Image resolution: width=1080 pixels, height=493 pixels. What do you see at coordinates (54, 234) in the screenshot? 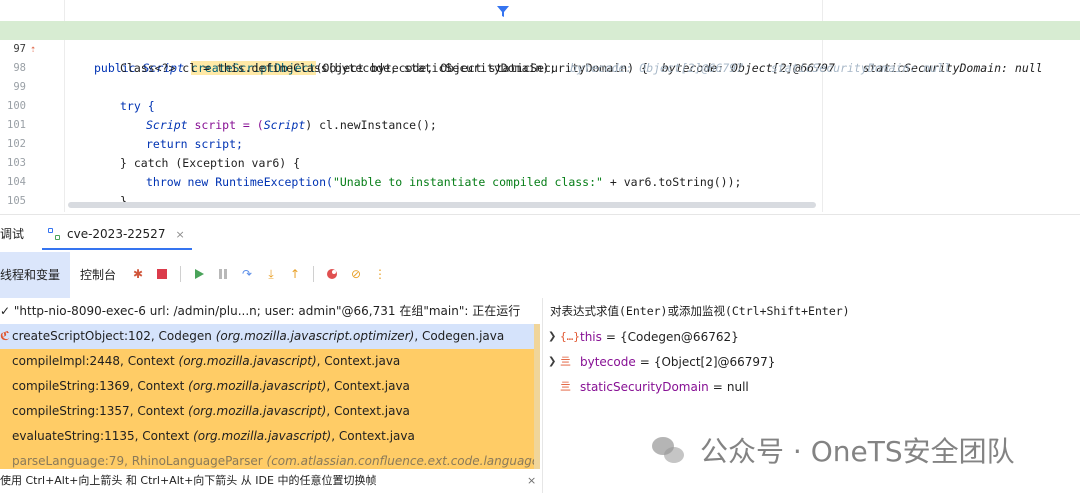
I see `run-config-icon` at bounding box center [54, 234].